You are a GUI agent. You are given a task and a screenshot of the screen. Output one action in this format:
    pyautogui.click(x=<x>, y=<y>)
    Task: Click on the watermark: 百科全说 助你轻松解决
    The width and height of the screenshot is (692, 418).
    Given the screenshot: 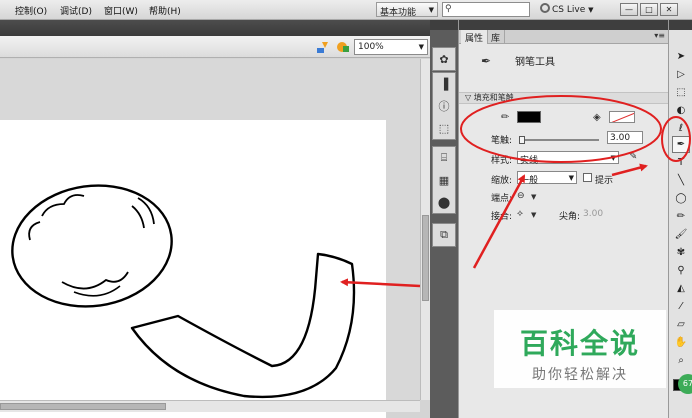 What is the action you would take?
    pyautogui.click(x=580, y=349)
    